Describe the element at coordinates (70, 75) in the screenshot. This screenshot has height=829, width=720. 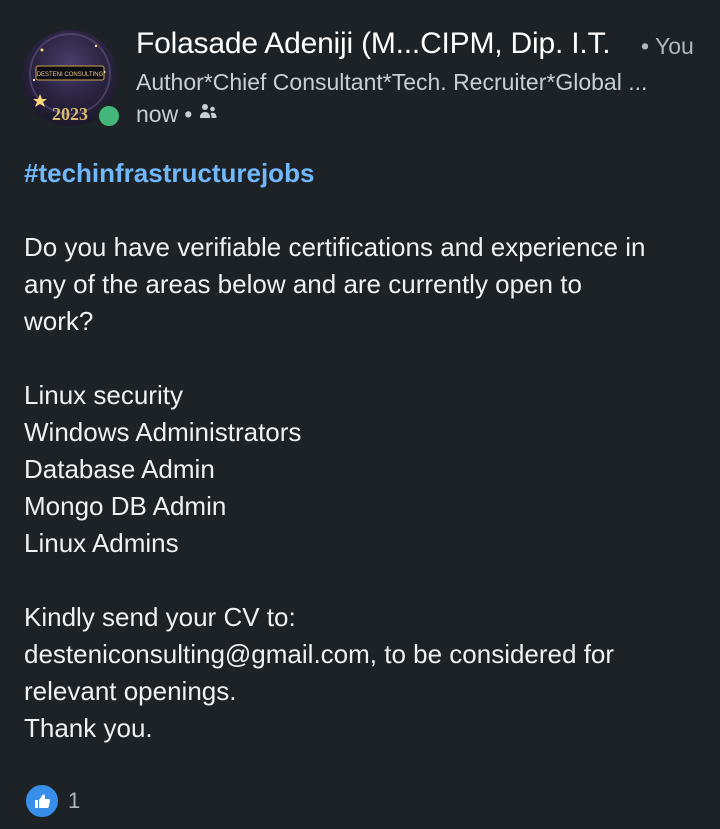
I see `svg-text: DESTENI CONSULTING` at that location.